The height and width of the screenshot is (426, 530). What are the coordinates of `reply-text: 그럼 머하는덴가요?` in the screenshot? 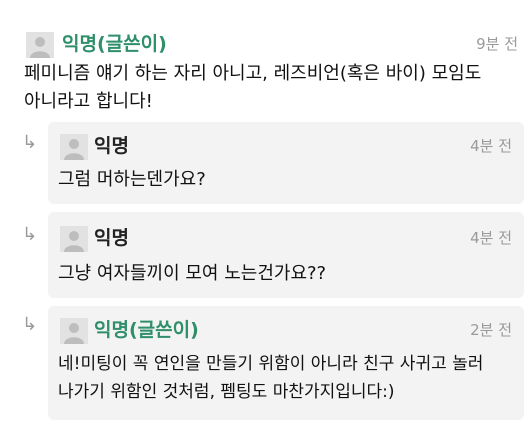 It's located at (132, 179).